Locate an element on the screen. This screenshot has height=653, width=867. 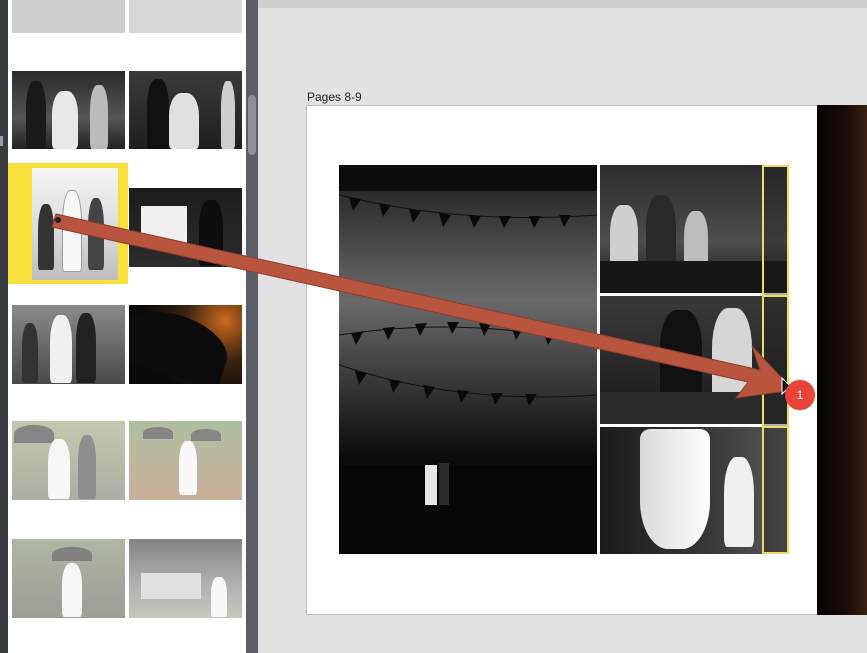
layout-photo-top-right is located at coordinates (694, 229).